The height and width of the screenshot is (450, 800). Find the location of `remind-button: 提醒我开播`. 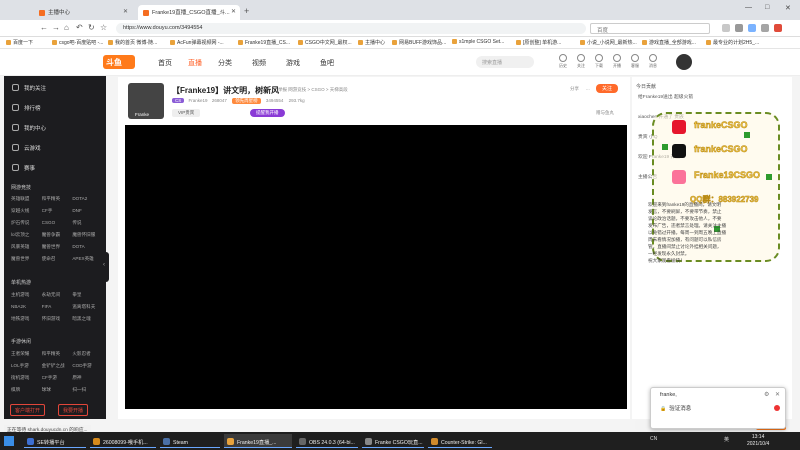

remind-button: 提醒我开播 is located at coordinates (267, 113).